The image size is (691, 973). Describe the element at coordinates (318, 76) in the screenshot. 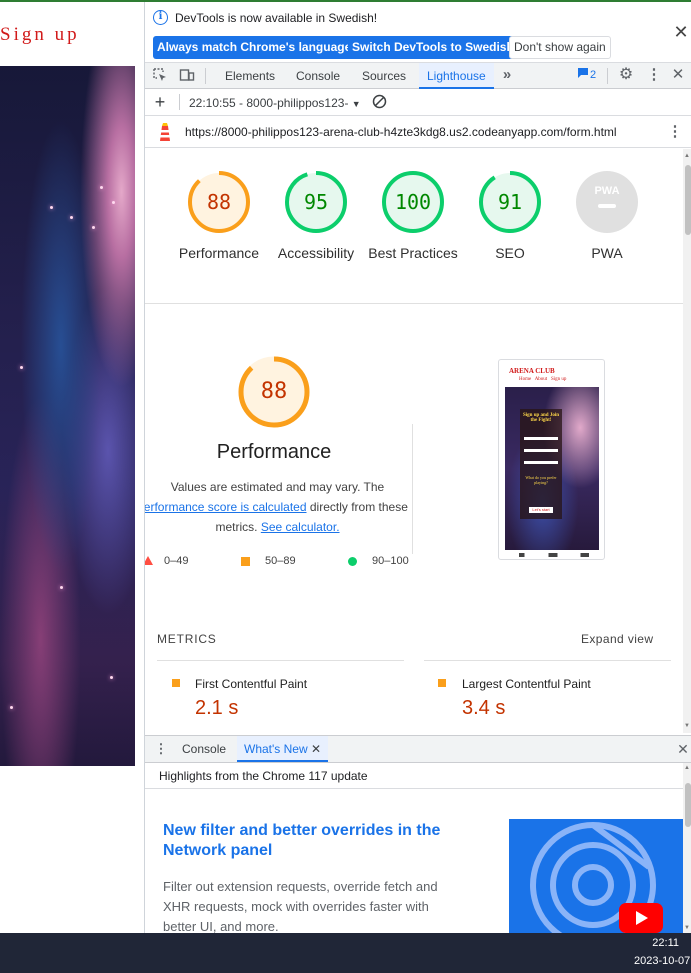

I see `tab-console: Console` at that location.